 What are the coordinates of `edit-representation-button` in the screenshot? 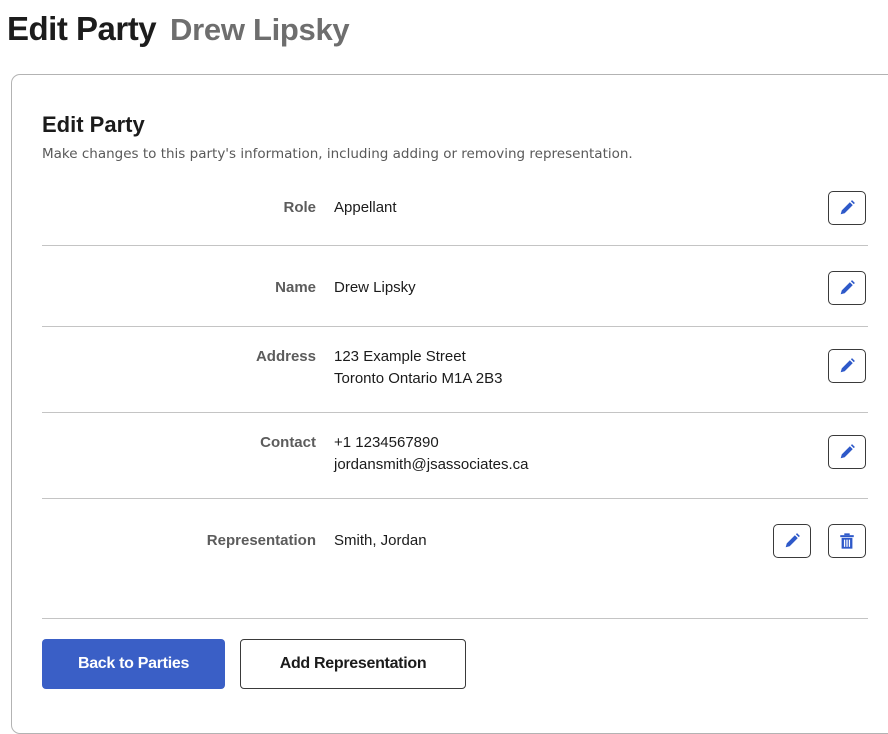 It's located at (792, 541).